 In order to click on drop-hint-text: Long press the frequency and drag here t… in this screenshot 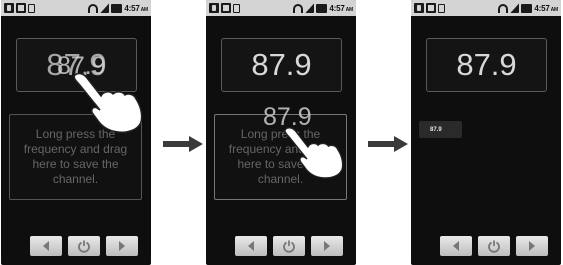, I will do `click(75, 156)`.